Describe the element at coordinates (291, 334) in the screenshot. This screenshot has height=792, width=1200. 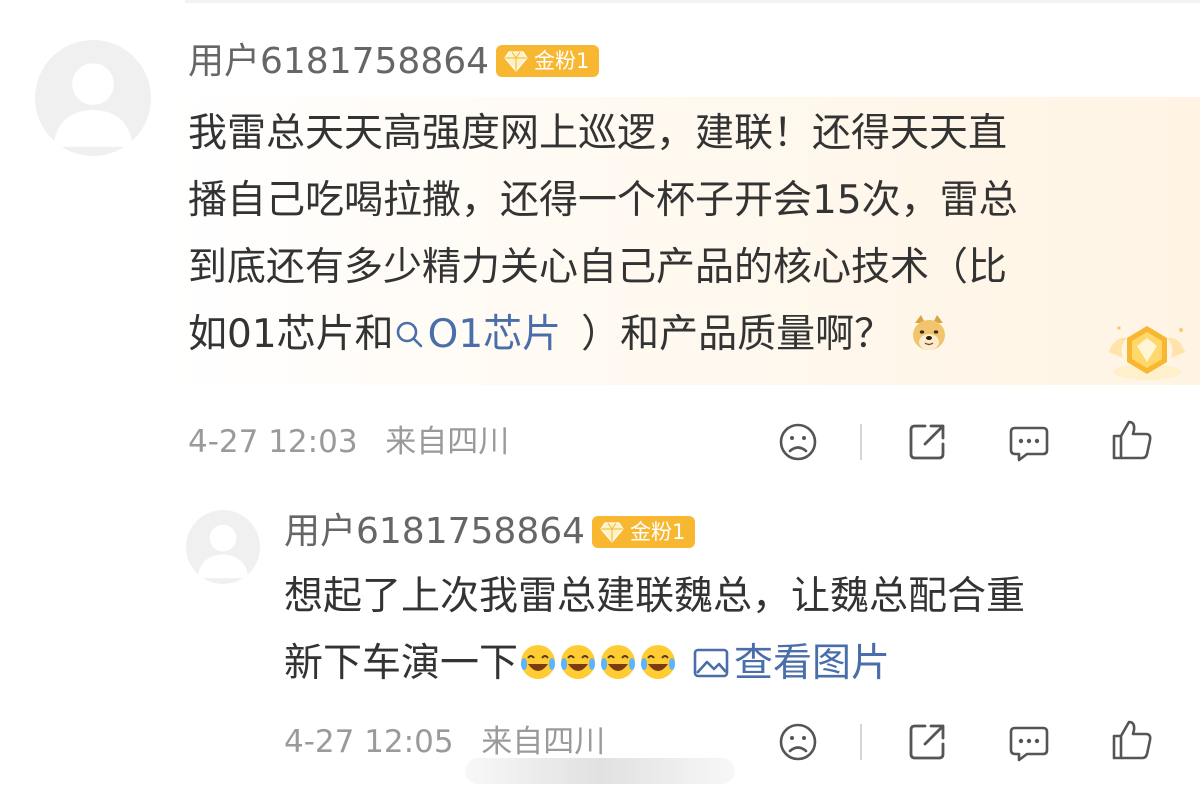
I see `comment-line-prefix: 如01芯片和` at that location.